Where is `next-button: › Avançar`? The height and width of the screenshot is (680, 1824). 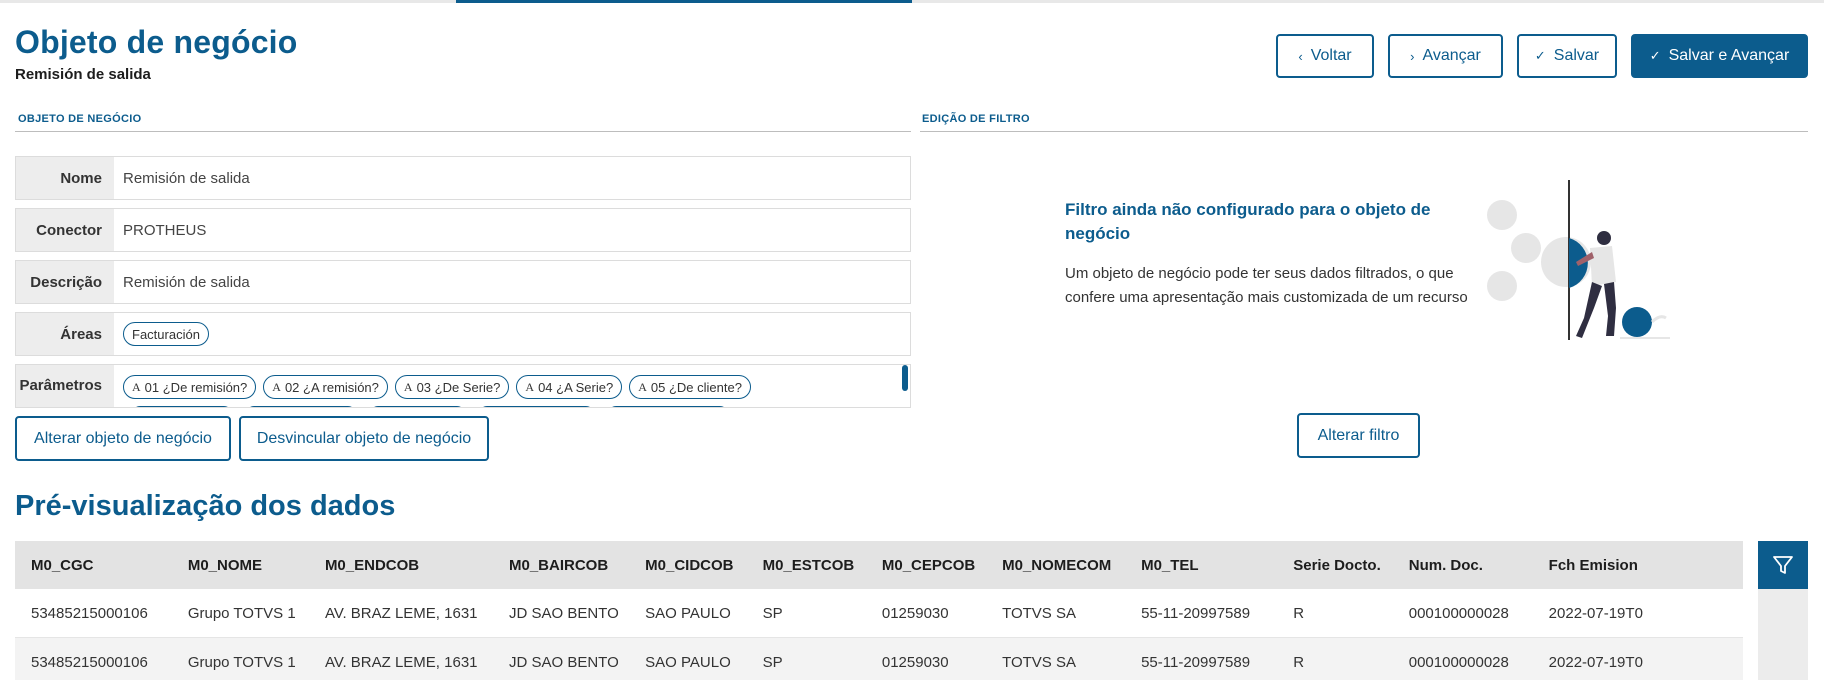 next-button: › Avançar is located at coordinates (1445, 56).